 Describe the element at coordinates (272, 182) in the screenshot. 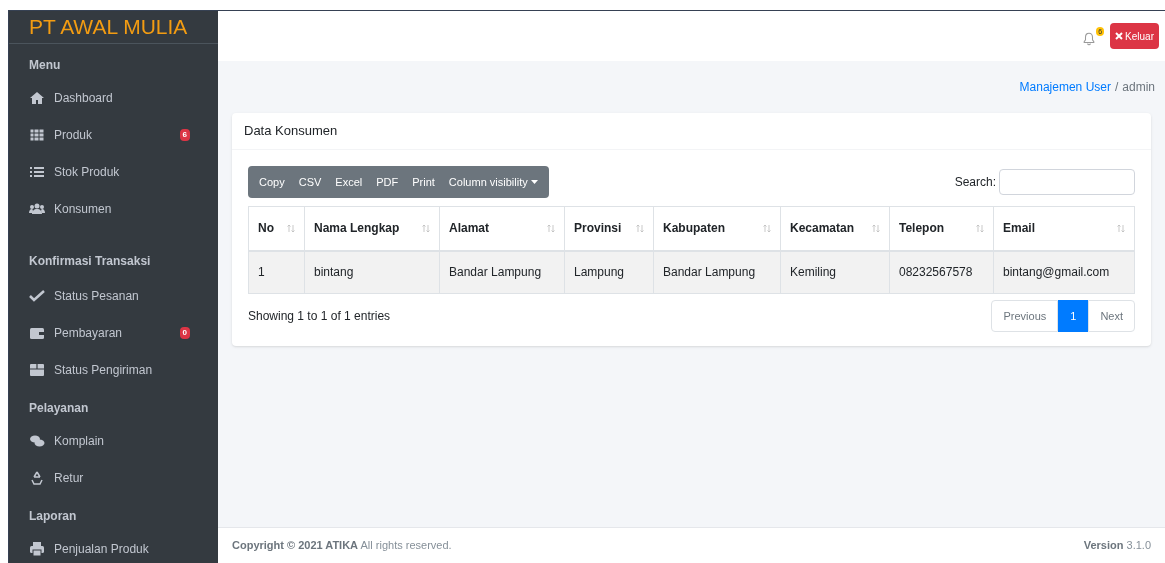

I see `export-button: Copy` at that location.